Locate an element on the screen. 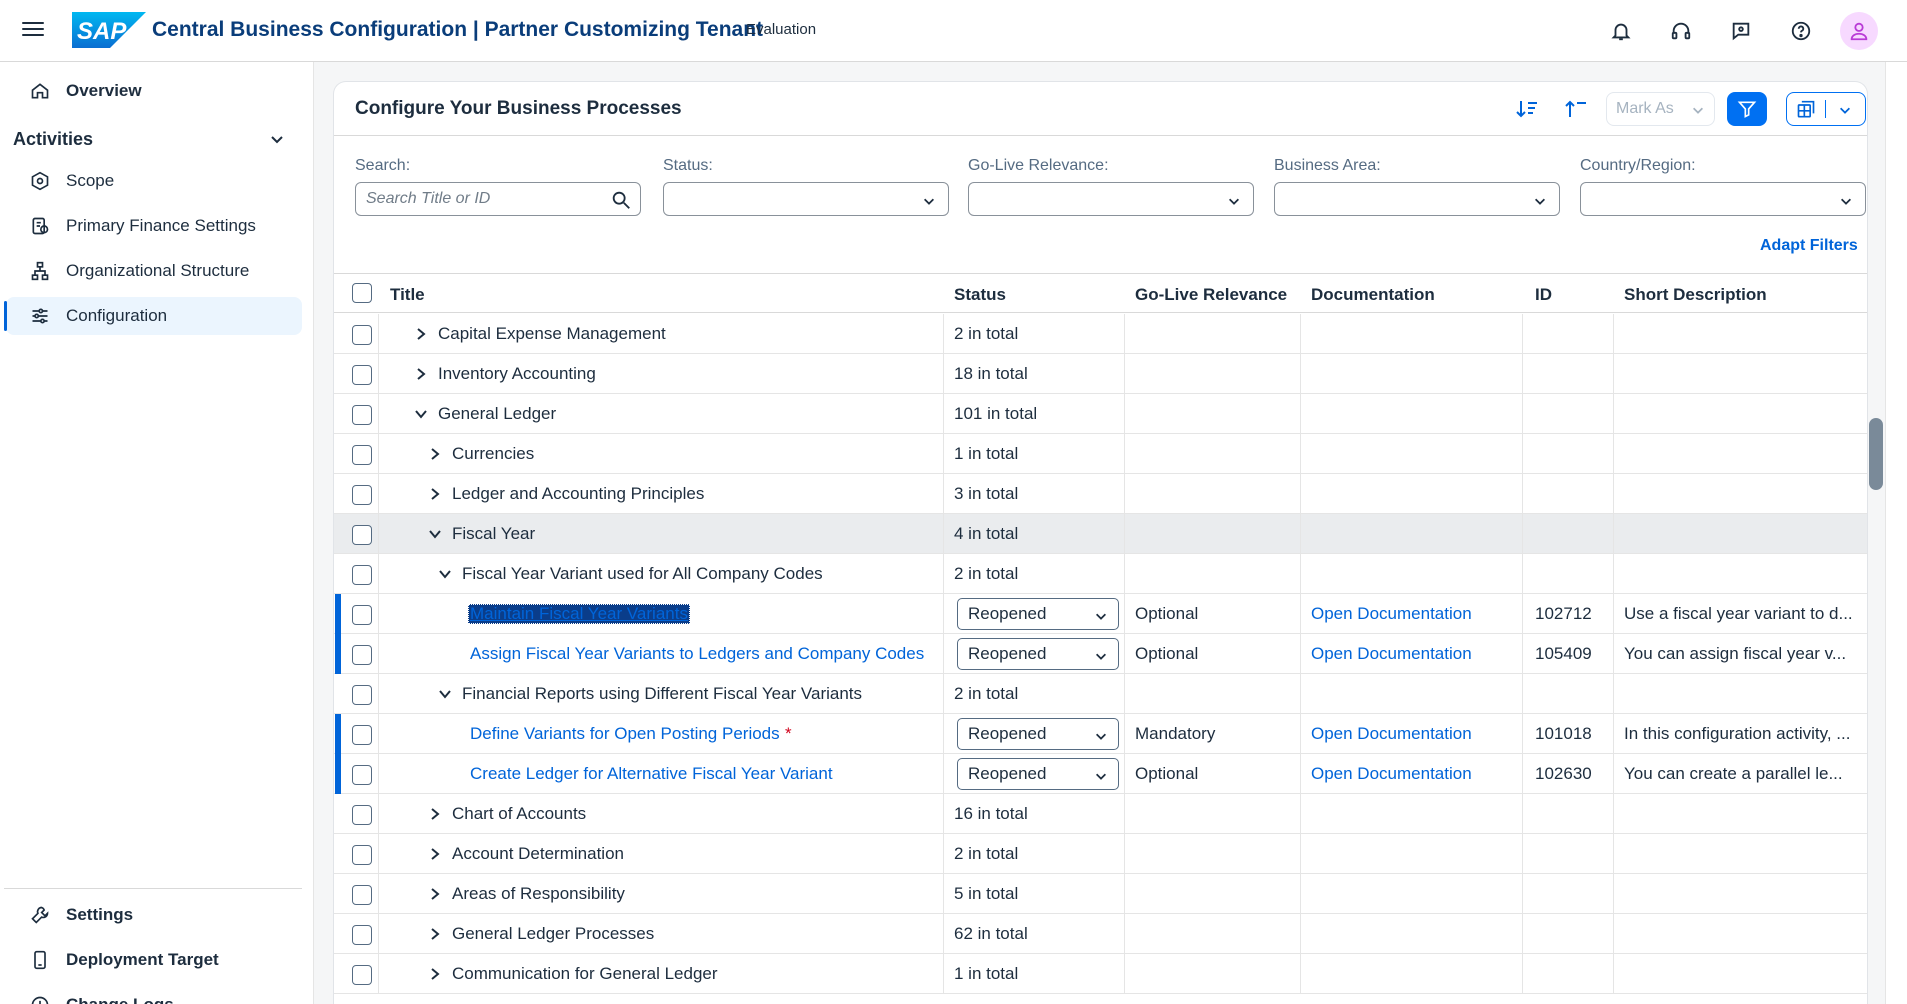 The image size is (1907, 1004). column-id: ID is located at coordinates (1543, 295).